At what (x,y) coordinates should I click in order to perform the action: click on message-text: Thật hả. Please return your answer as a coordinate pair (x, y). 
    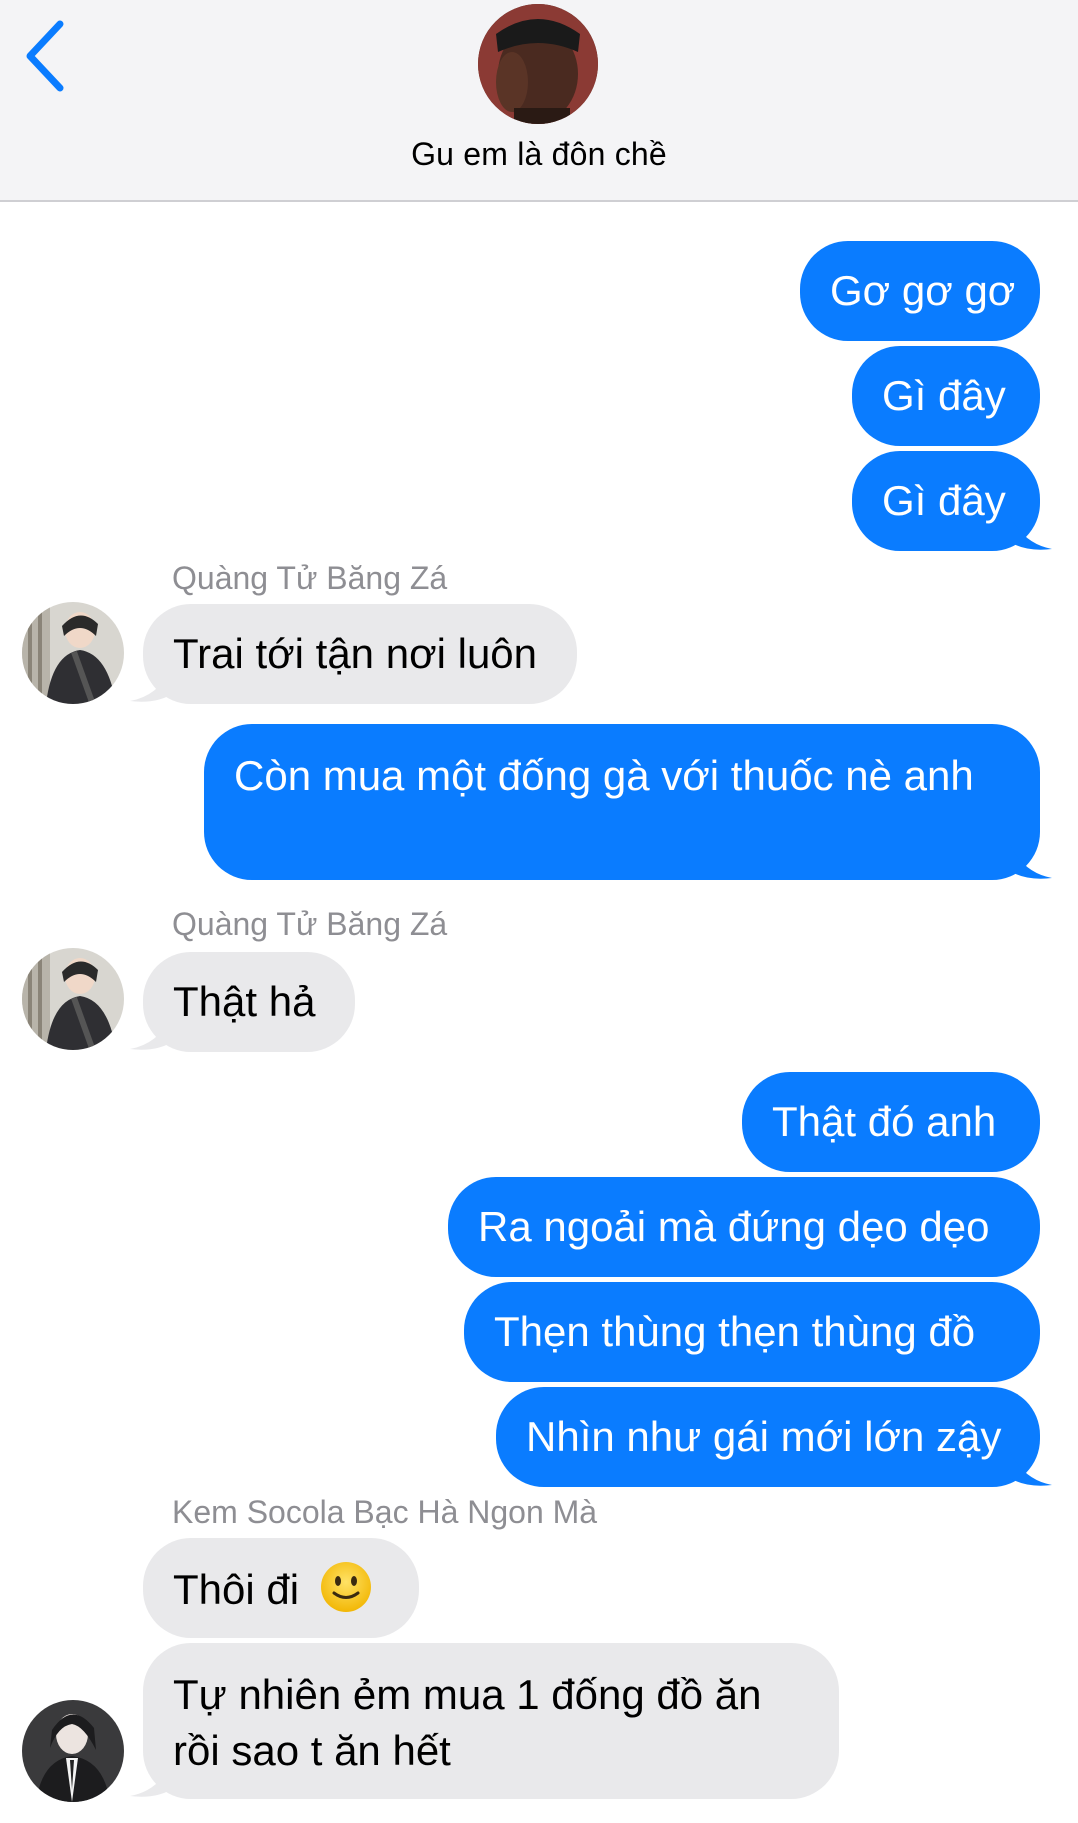
    Looking at the image, I should click on (244, 1001).